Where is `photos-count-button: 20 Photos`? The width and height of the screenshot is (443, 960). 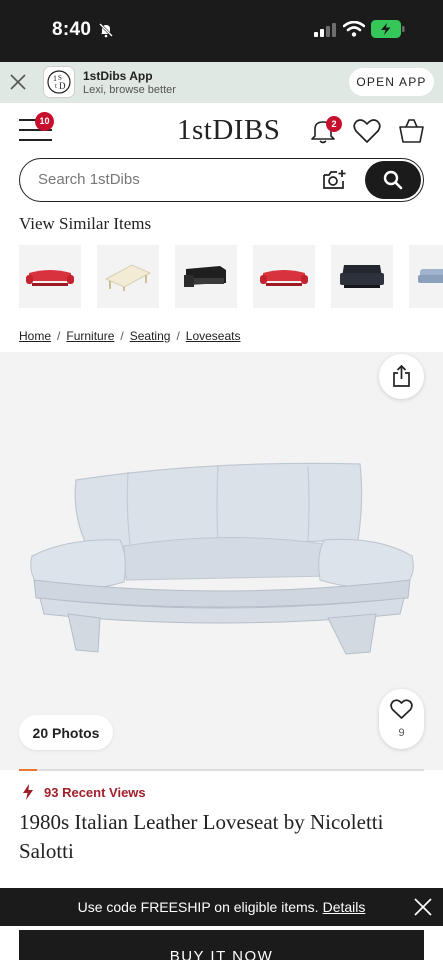 photos-count-button: 20 Photos is located at coordinates (66, 732).